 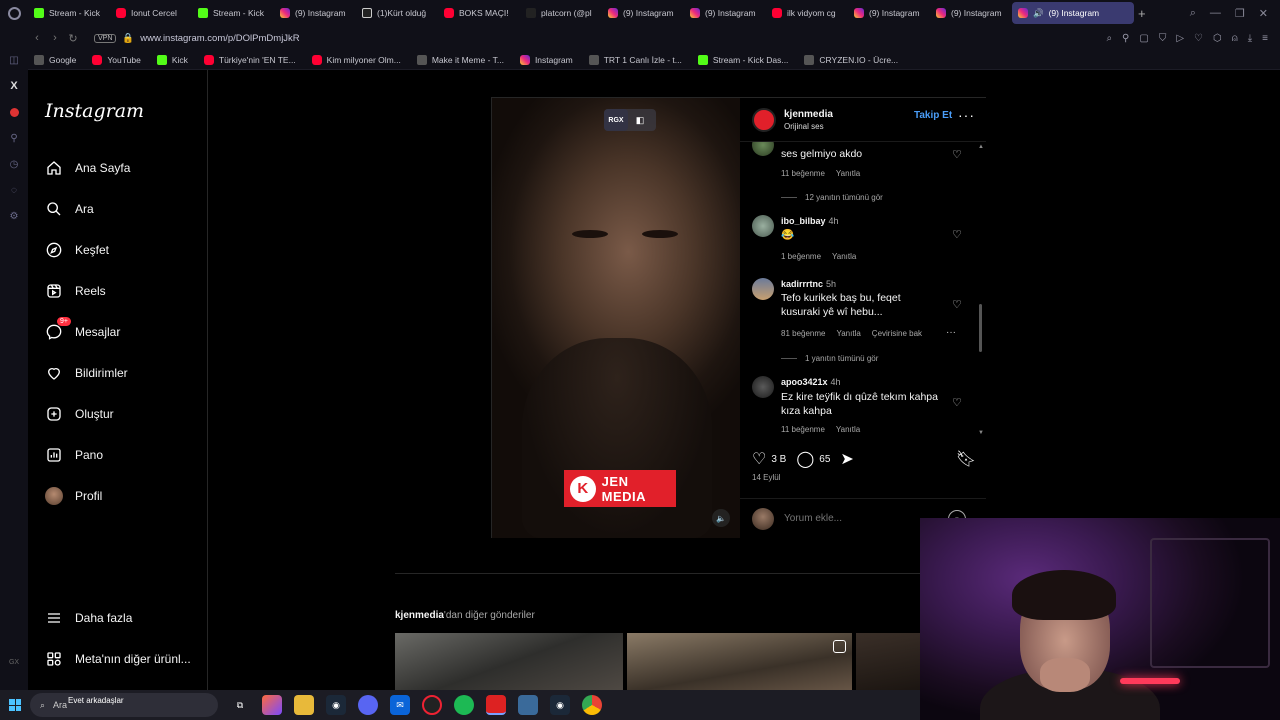 I want to click on comments-scrollbar: ▲ ▼, so click(x=981, y=291).